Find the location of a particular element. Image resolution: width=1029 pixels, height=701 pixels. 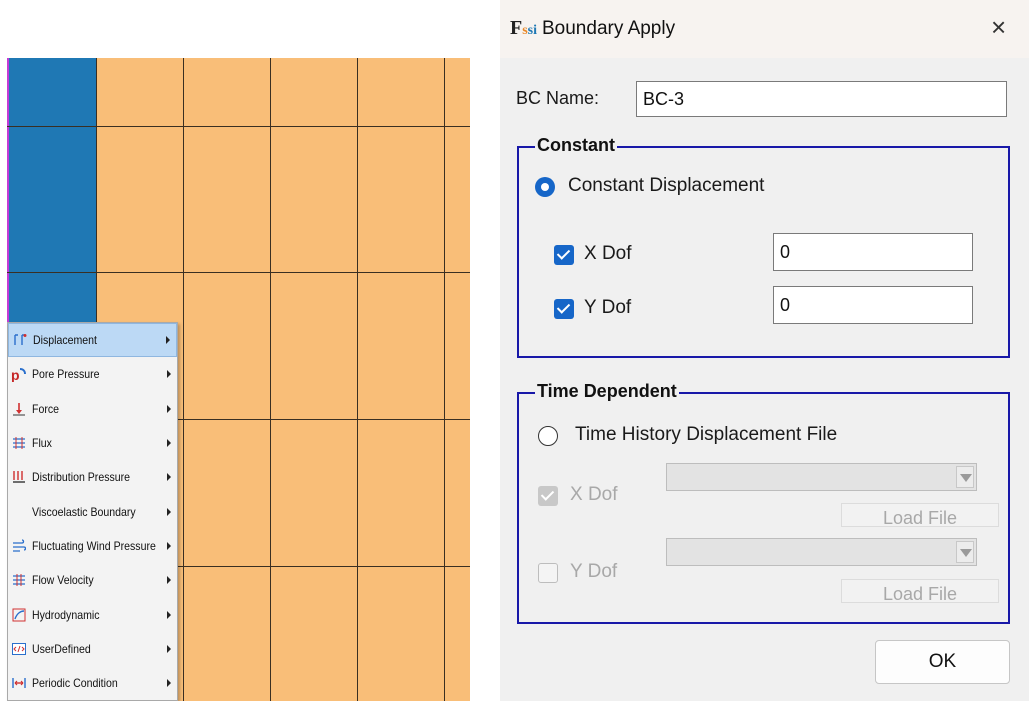

time-y-dof-label: Y Dof is located at coordinates (594, 571).